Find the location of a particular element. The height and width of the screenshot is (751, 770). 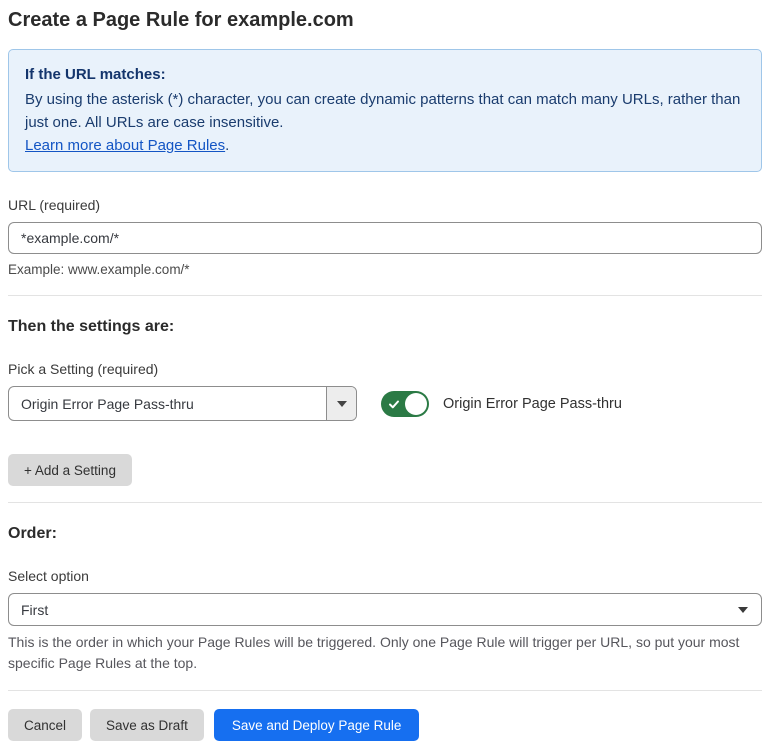

url-field-label: URL (required) is located at coordinates (54, 205).